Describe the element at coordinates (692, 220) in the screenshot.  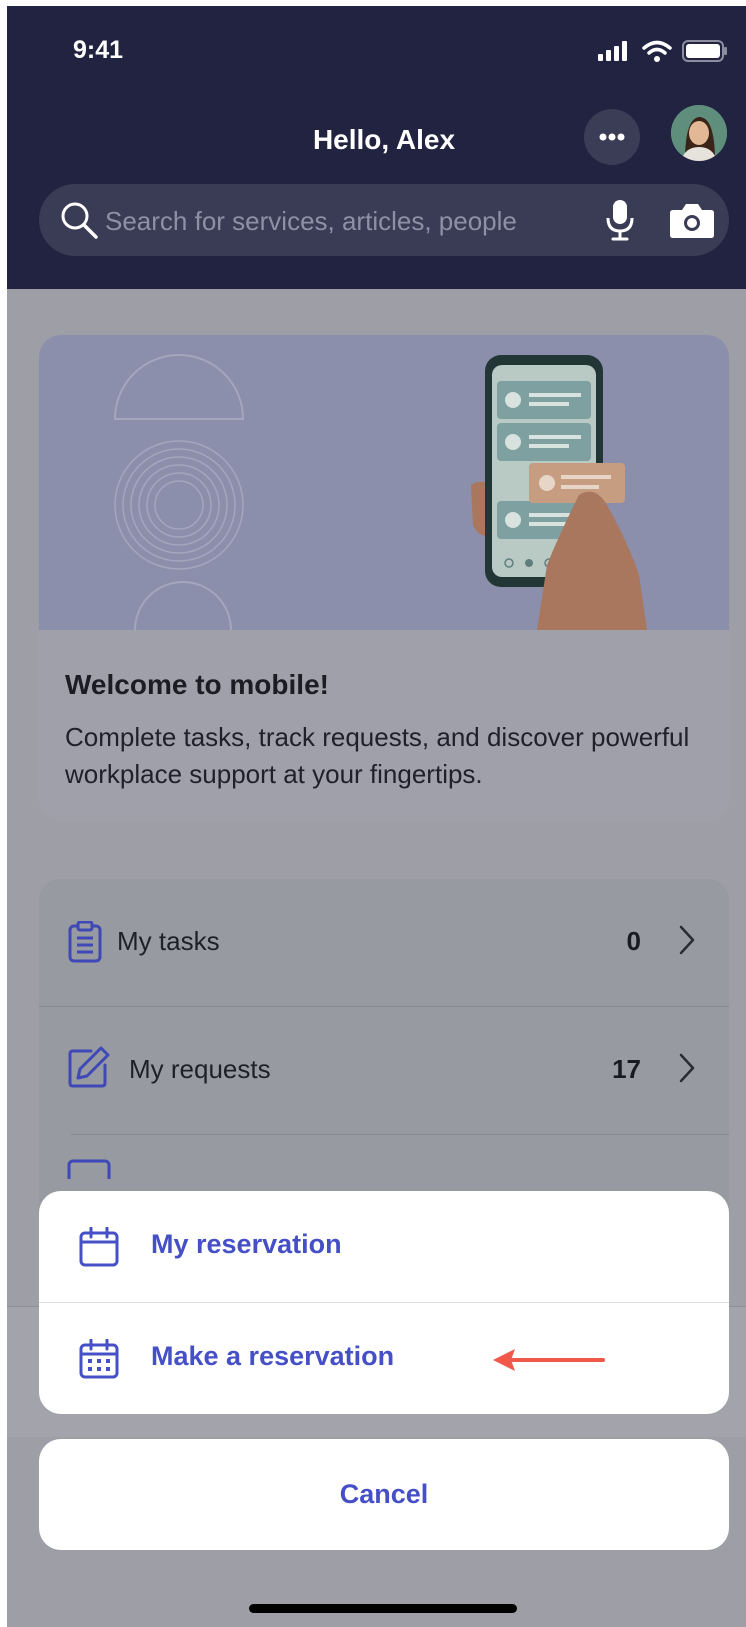
I see `camera-icon` at that location.